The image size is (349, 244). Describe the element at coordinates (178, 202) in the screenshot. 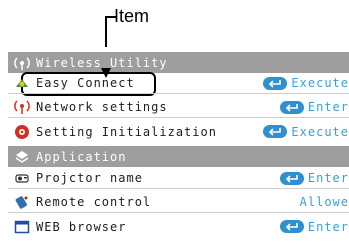

I see `menu-item-remote-control: Remote control Allowe` at that location.